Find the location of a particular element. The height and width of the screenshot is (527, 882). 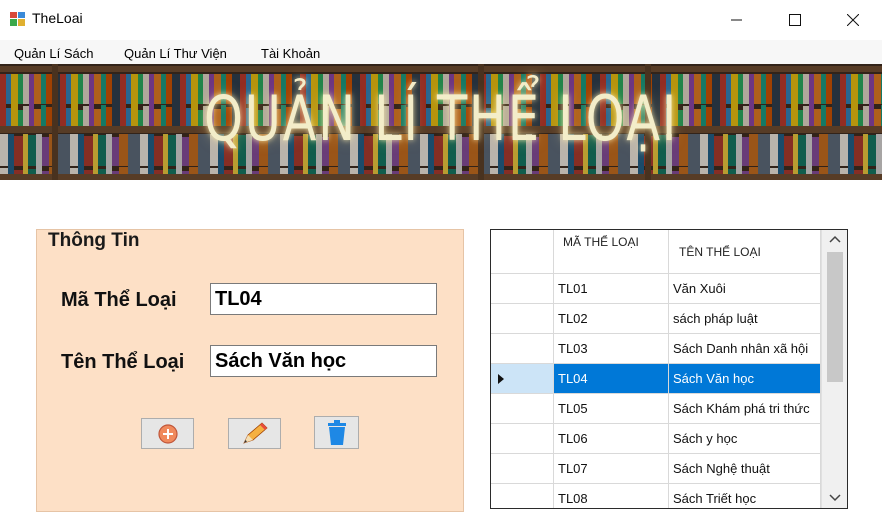

table-row: TL06 Sách y học is located at coordinates (656, 439).